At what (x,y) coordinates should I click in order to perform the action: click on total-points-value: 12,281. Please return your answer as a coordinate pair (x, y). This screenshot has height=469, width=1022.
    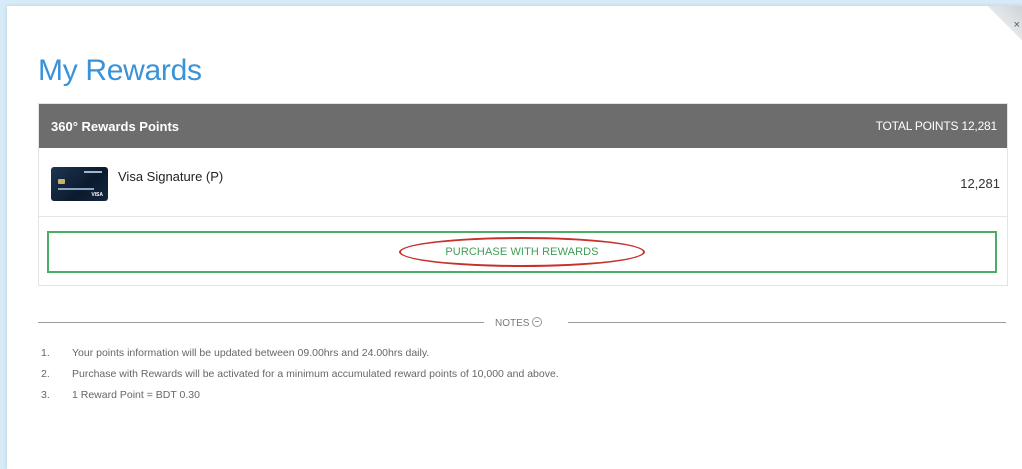
    Looking at the image, I should click on (979, 126).